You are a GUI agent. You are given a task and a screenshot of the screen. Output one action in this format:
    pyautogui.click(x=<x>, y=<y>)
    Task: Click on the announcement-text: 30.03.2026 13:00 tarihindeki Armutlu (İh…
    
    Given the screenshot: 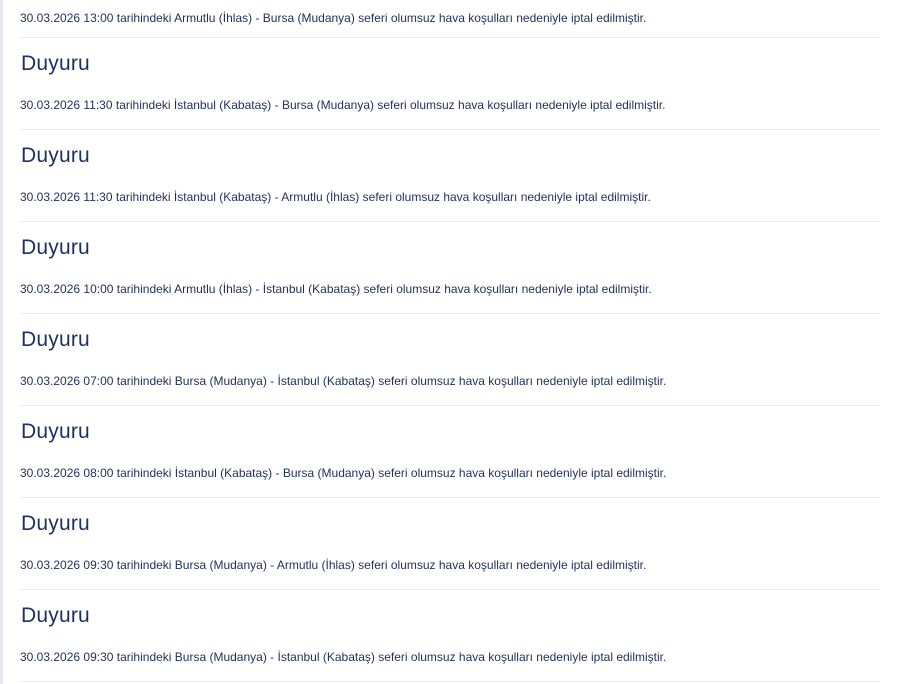 What is the action you would take?
    pyautogui.click(x=450, y=19)
    